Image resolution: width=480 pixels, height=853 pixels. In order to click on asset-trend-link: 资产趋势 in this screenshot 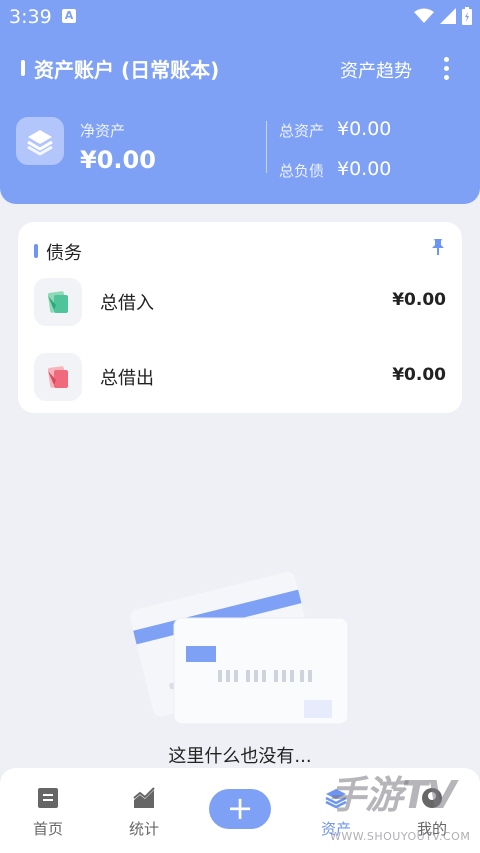, I will do `click(376, 70)`.